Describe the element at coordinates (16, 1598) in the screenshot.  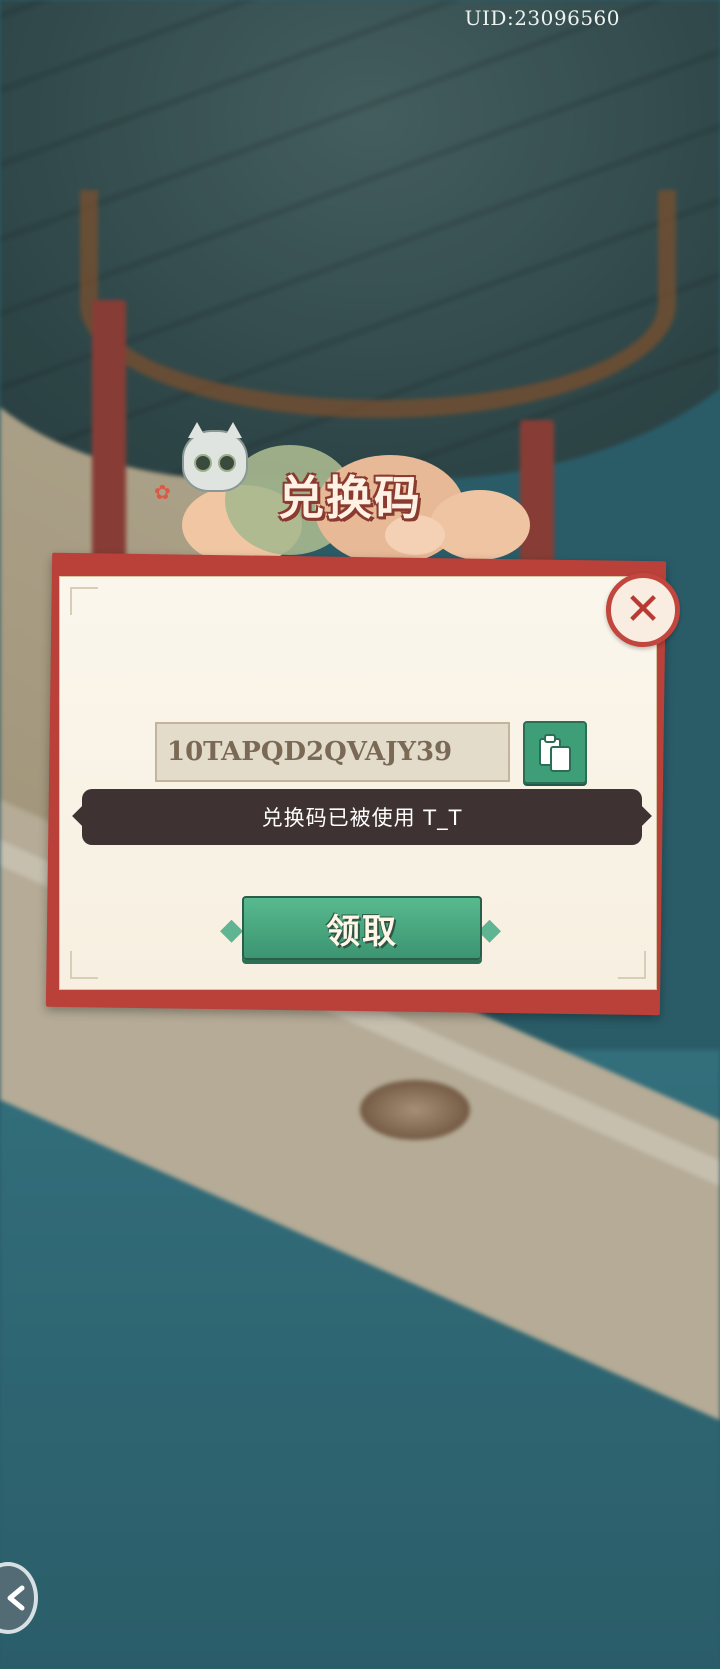
I see `back-icon` at that location.